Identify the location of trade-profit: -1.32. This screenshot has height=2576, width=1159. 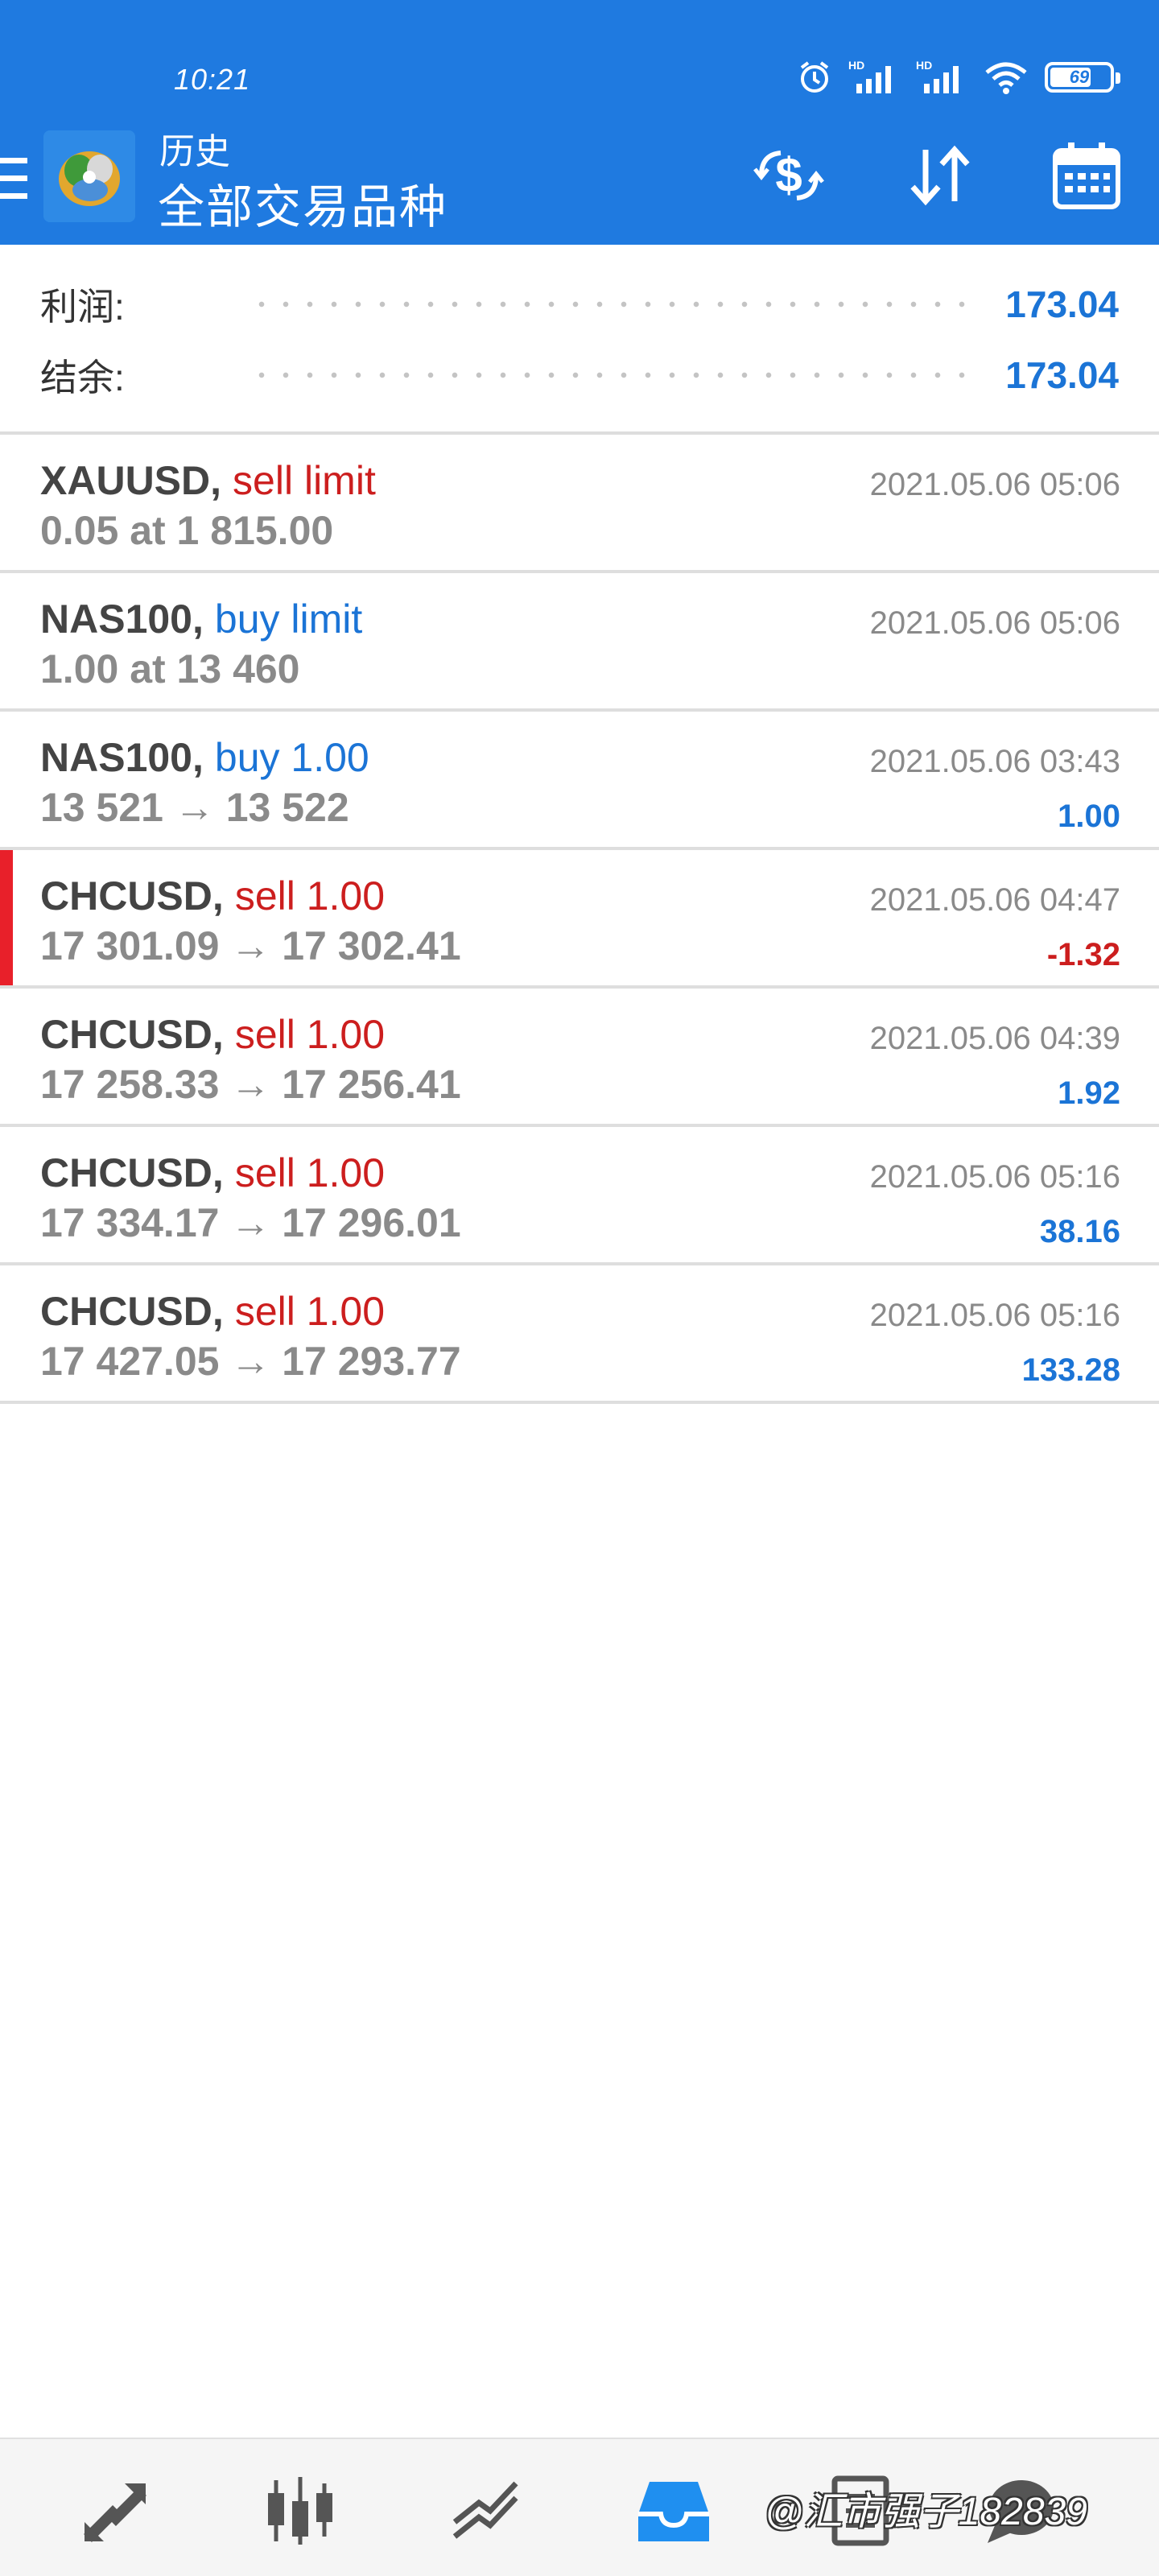
(1083, 954).